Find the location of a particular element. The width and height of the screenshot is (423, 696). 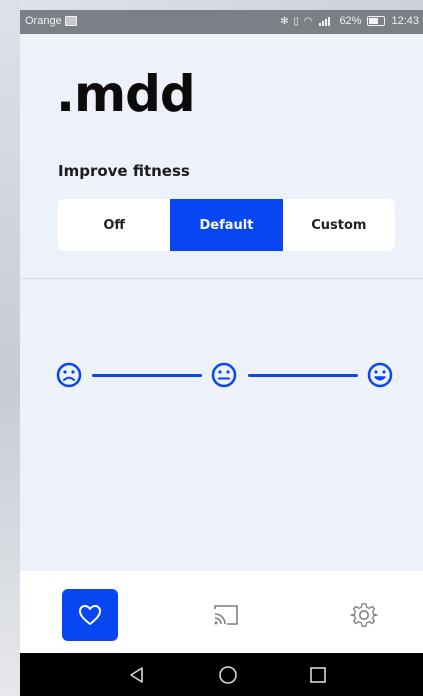

status-left: Orange is located at coordinates (51, 21).